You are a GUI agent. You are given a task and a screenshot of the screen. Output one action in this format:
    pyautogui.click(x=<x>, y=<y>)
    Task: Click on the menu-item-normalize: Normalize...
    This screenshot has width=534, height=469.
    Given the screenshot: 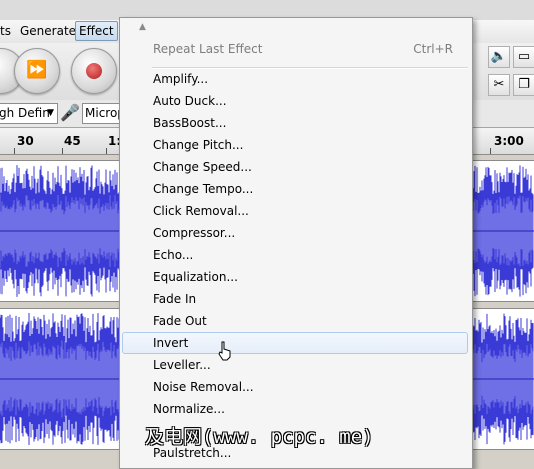 What is the action you would take?
    pyautogui.click(x=295, y=409)
    